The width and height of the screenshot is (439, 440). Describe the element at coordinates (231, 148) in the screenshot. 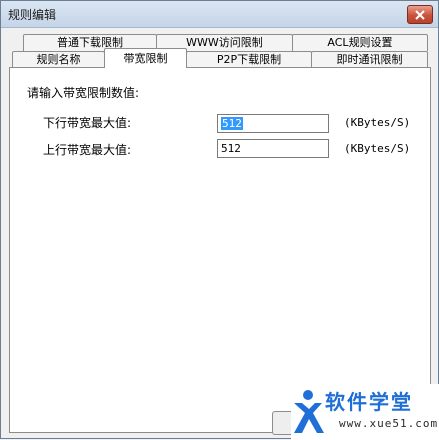

I see `upload-max-value: 512` at that location.